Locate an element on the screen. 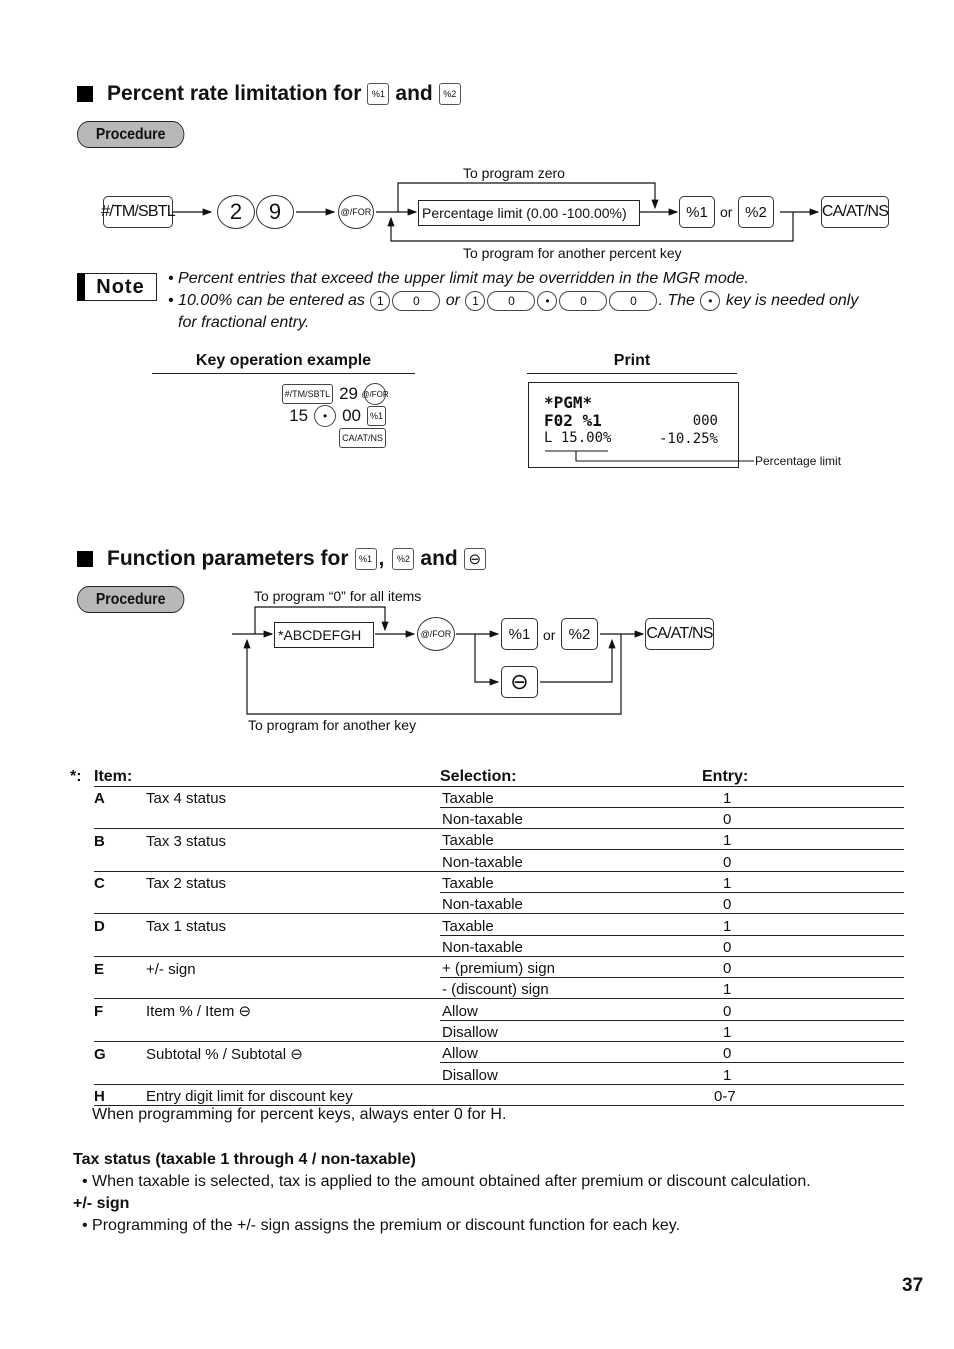 Image resolution: width=954 pixels, height=1349 pixels. table-row: - (discount) sign 1 is located at coordinates (487, 988).